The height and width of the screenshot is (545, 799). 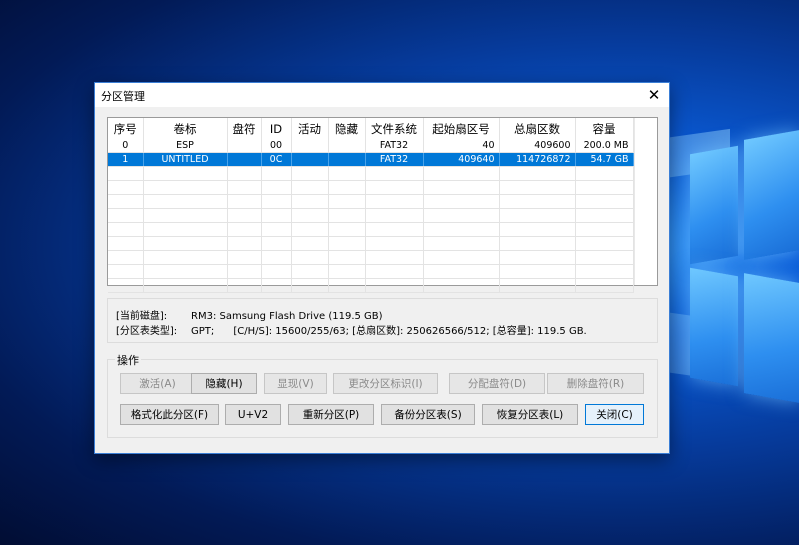 I want to click on vertical-scrollbar, so click(x=645, y=201).